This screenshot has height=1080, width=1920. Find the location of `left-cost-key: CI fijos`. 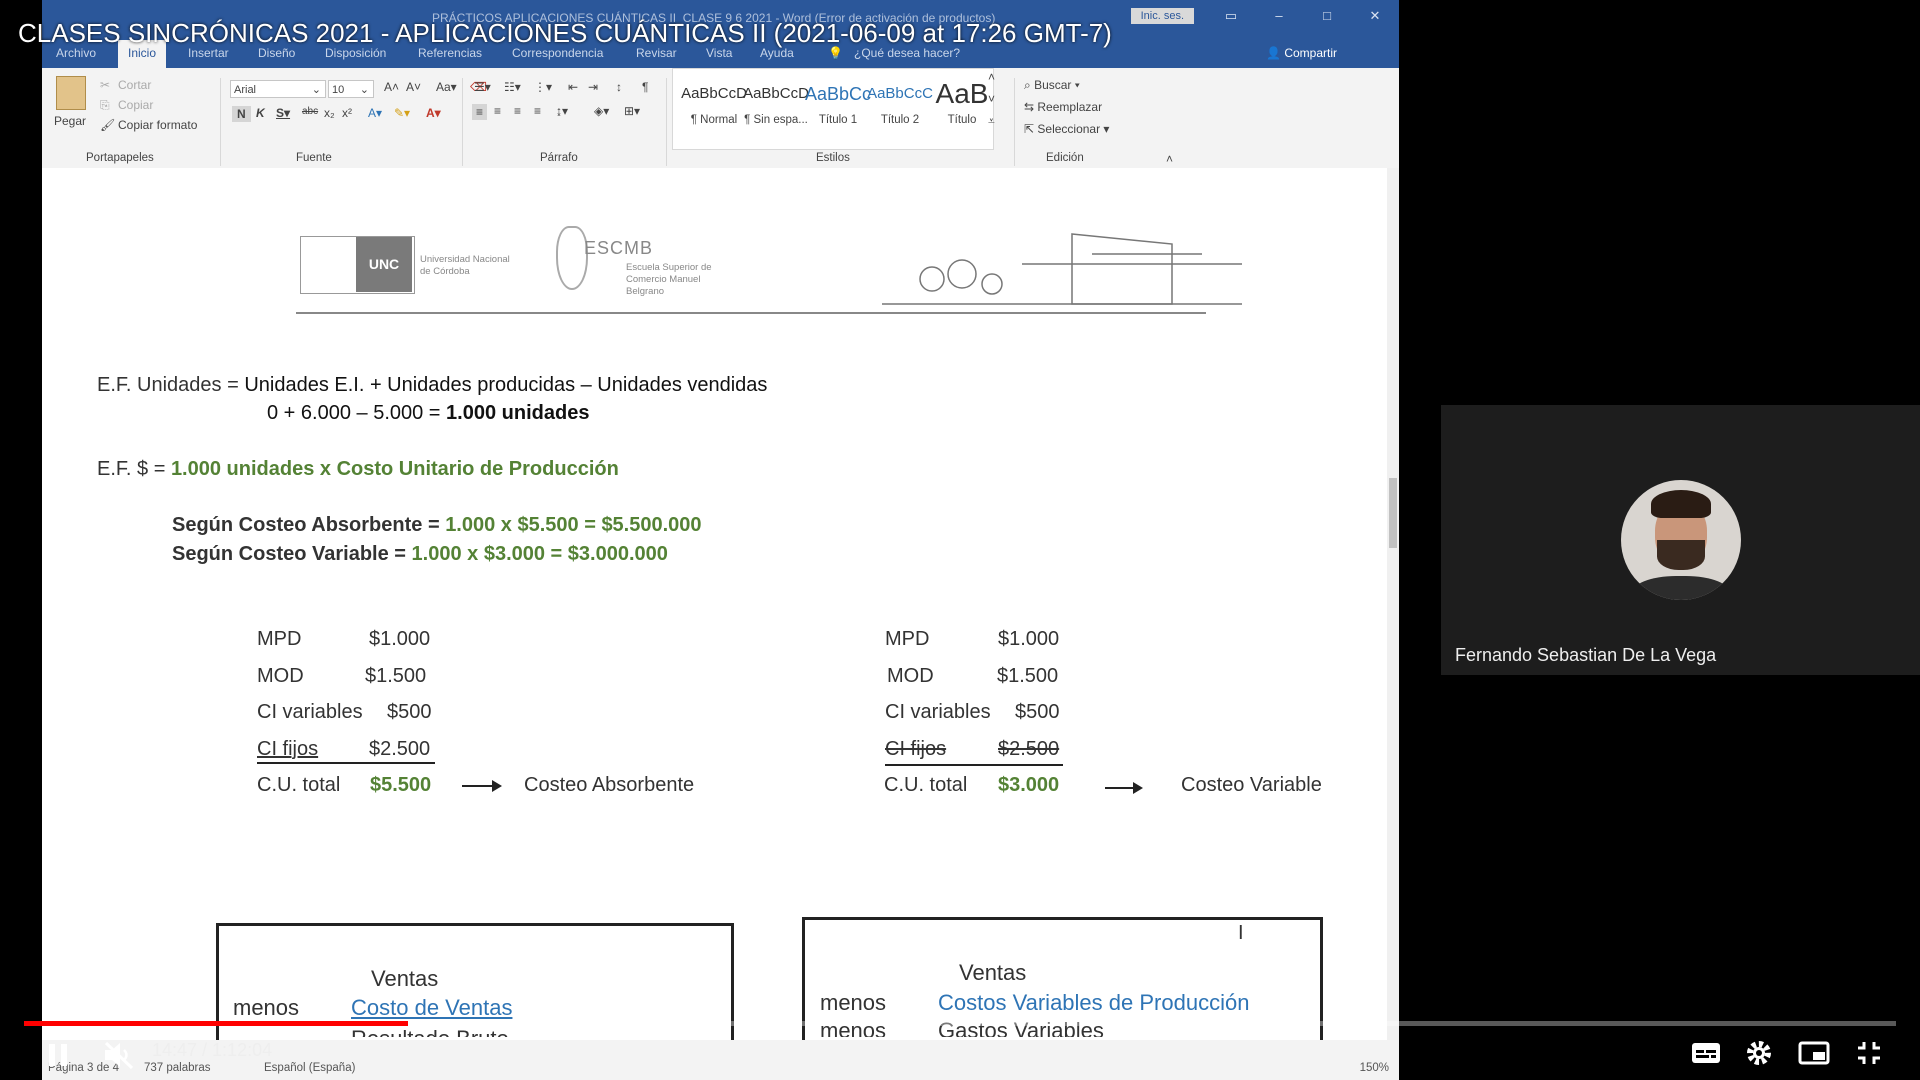

left-cost-key: CI fijos is located at coordinates (288, 749).